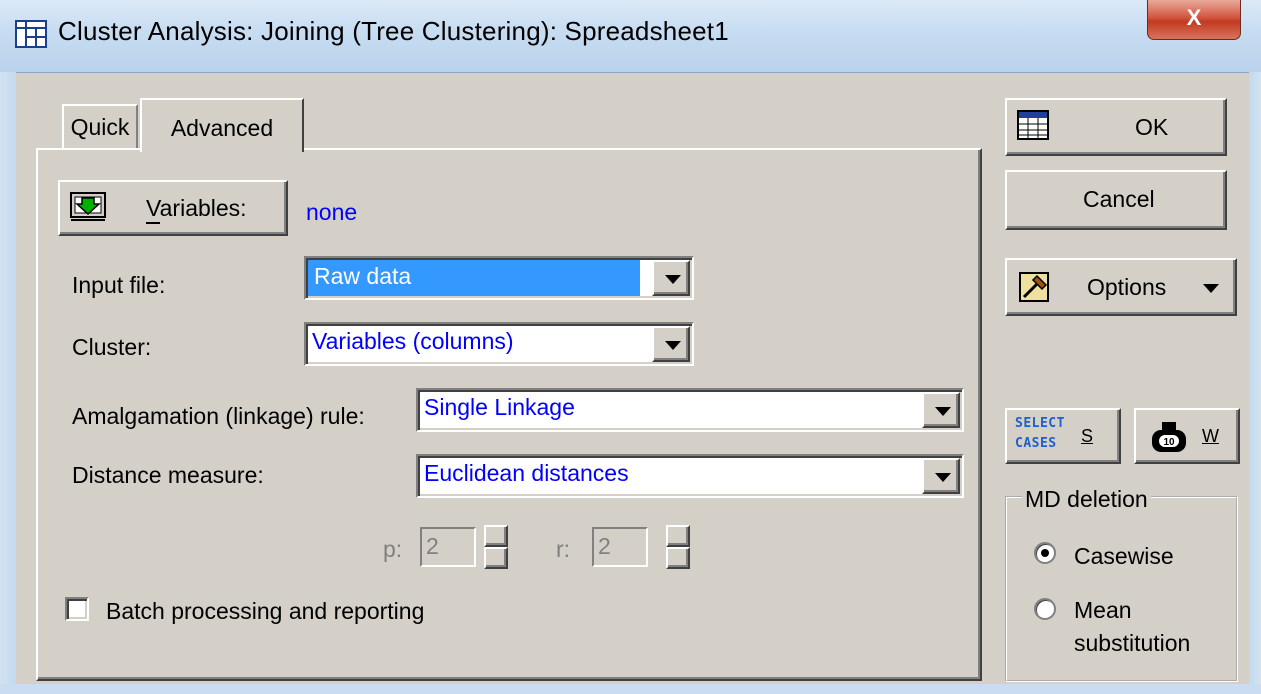 The height and width of the screenshot is (694, 1261). I want to click on tab-quick-label: Quick, so click(100, 127).